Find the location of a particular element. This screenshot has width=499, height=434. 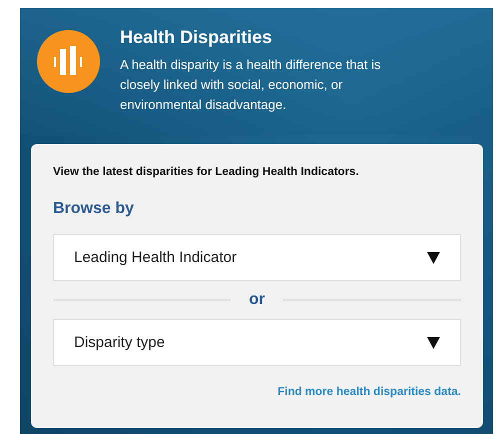

description-text: A health disparity is a health difference that is closely linked with social, economic, or environmental disadvantage. is located at coordinates (251, 85).